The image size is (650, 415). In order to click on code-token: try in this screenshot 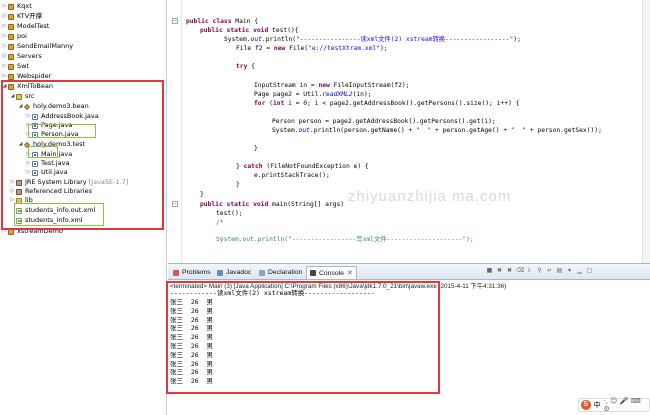, I will do `click(242, 66)`.